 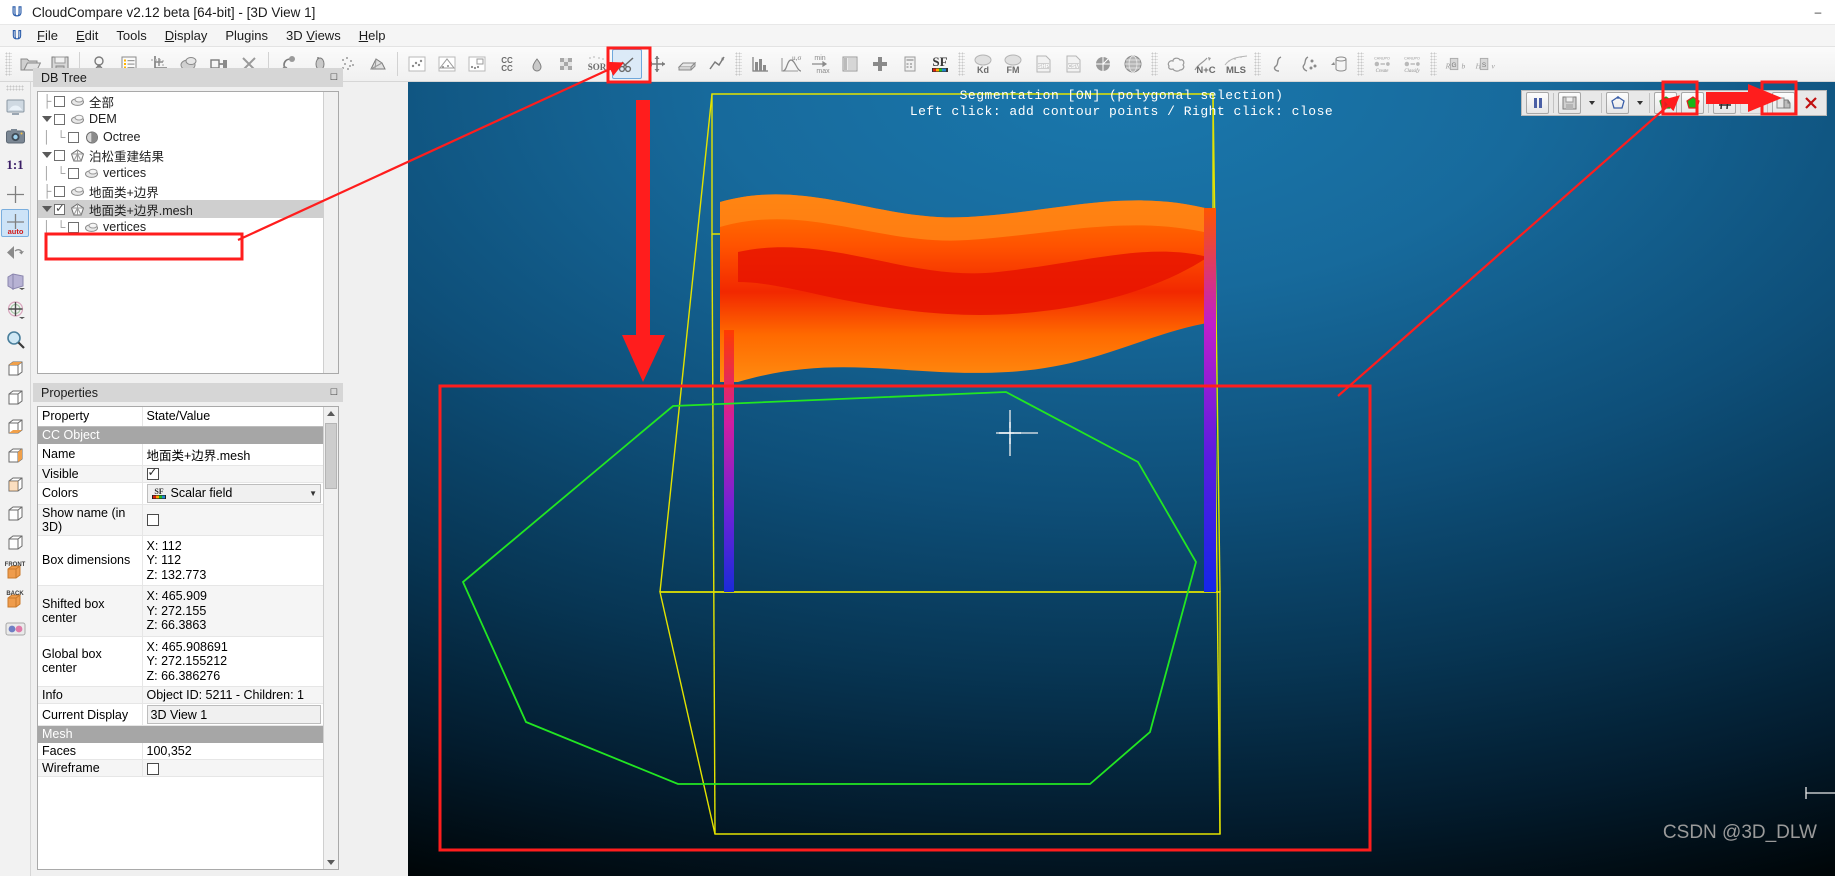 I want to click on canupo-classify-icon: CANUPO Classify, so click(x=1412, y=64).